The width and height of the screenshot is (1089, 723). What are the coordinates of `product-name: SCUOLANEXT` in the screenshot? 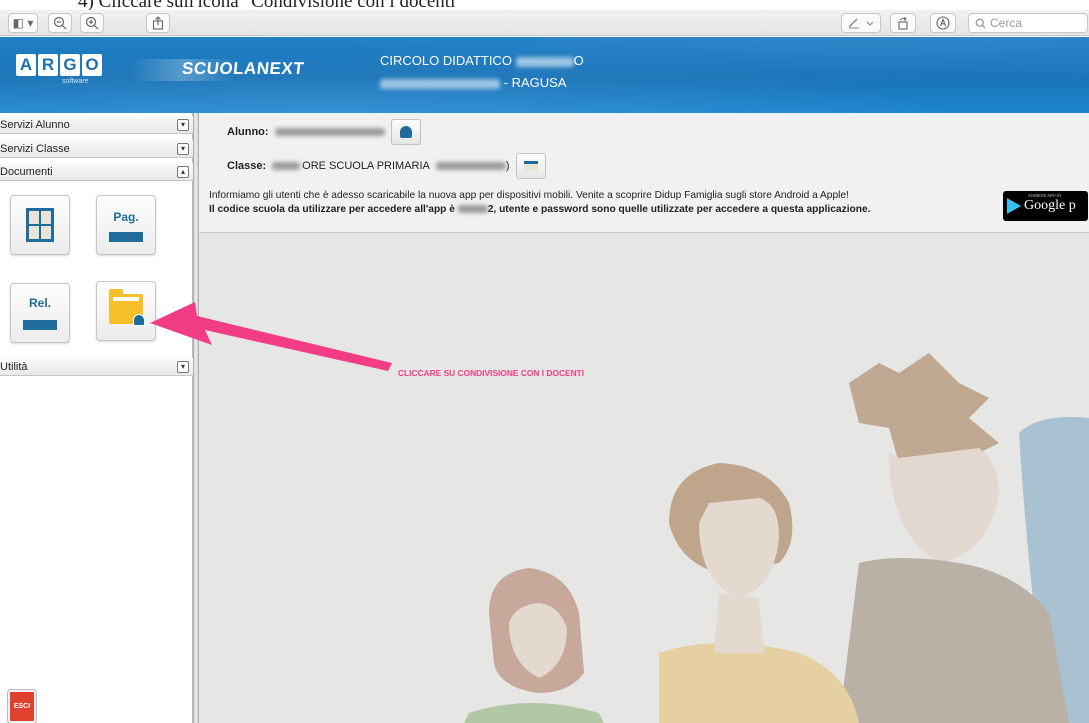 It's located at (243, 68).